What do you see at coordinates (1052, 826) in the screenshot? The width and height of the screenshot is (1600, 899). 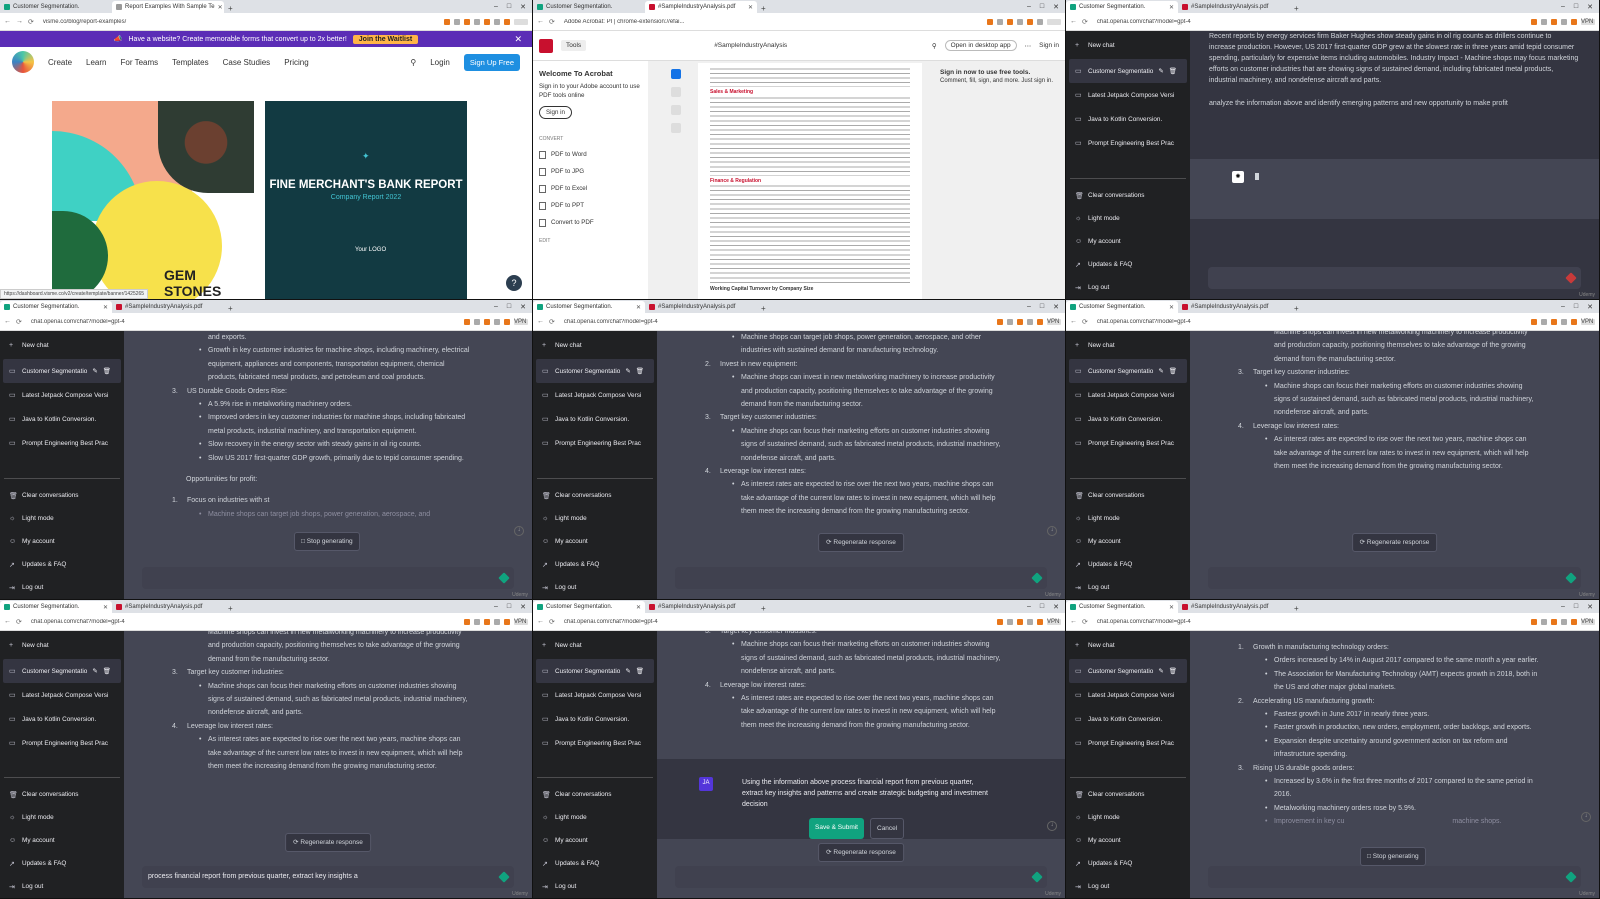 I see `scroll-down-icon: ↓` at bounding box center [1052, 826].